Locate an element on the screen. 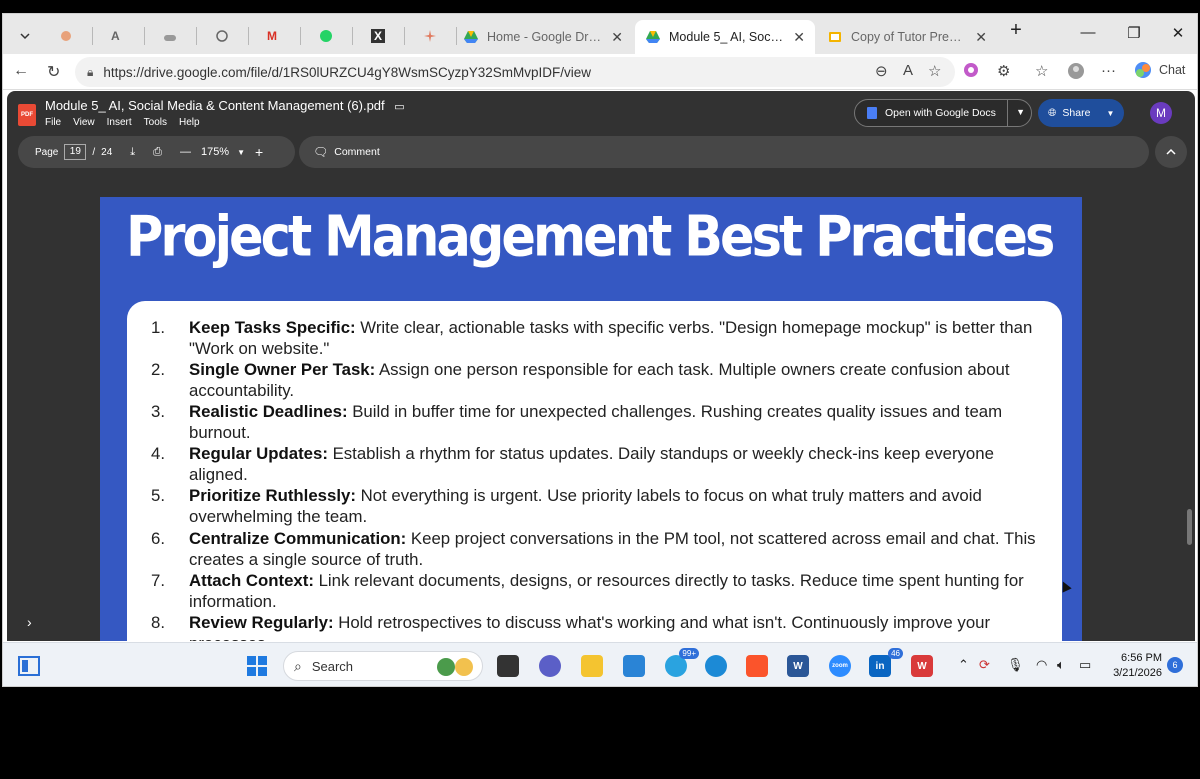 The width and height of the screenshot is (1200, 779). telegram-icon: 99+ is located at coordinates (682, 662).